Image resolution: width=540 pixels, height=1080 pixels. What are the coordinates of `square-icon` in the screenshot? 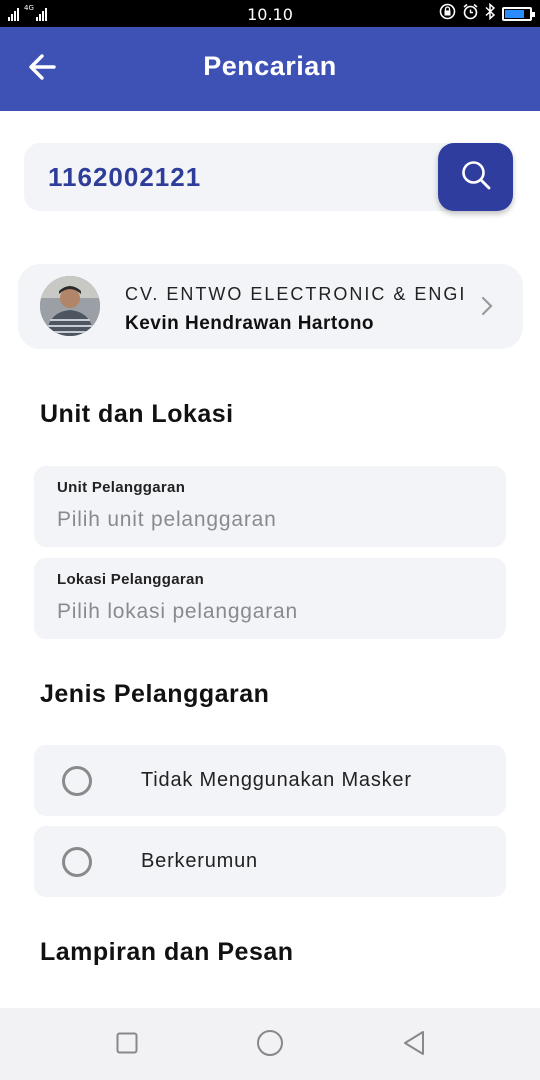 It's located at (127, 1045).